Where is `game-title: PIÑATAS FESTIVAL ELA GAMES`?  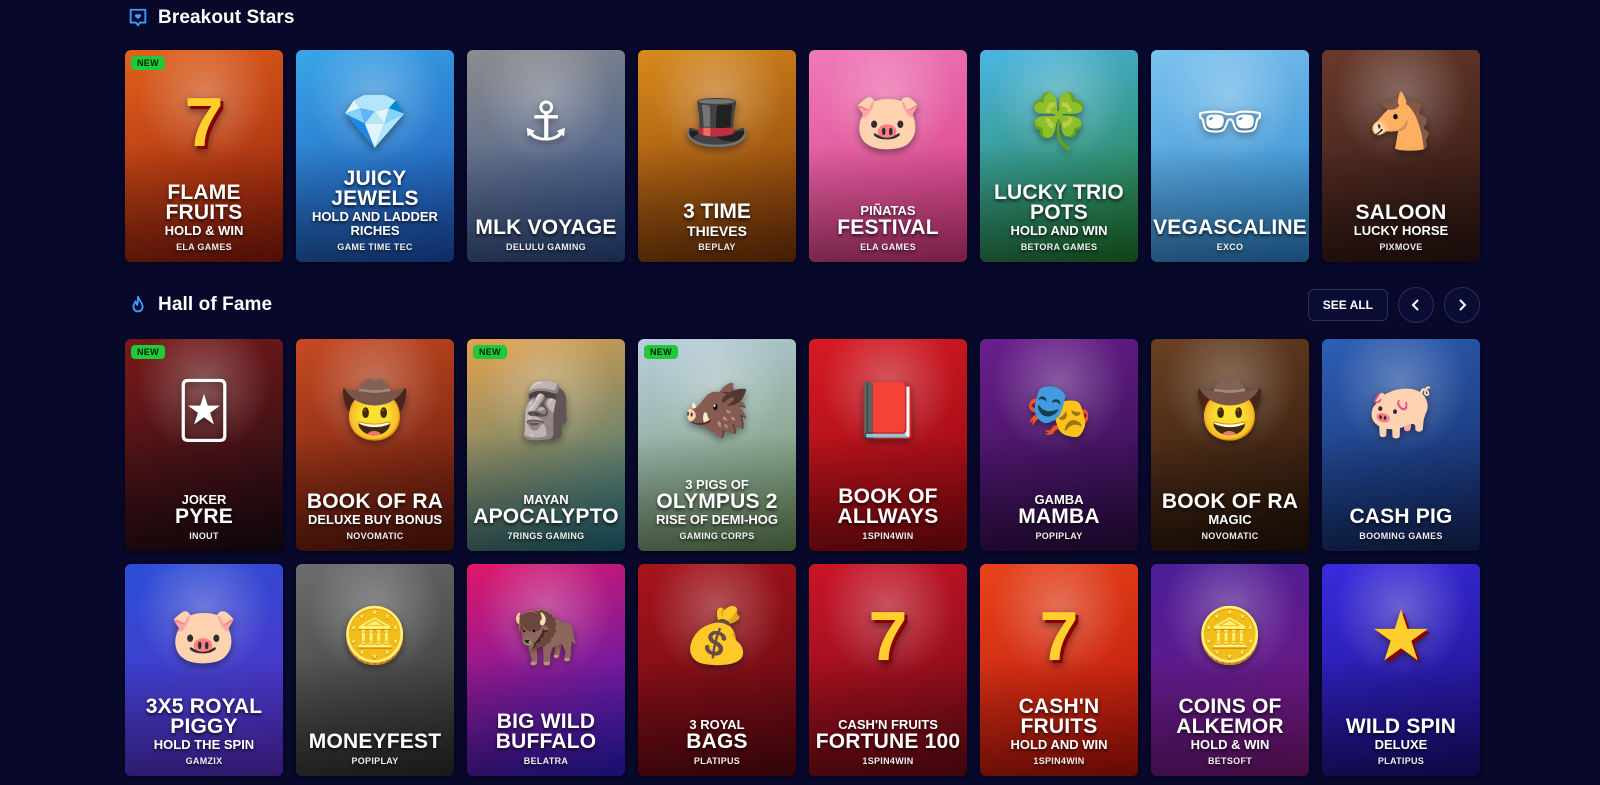
game-title: PIÑATAS FESTIVAL ELA GAMES is located at coordinates (888, 228).